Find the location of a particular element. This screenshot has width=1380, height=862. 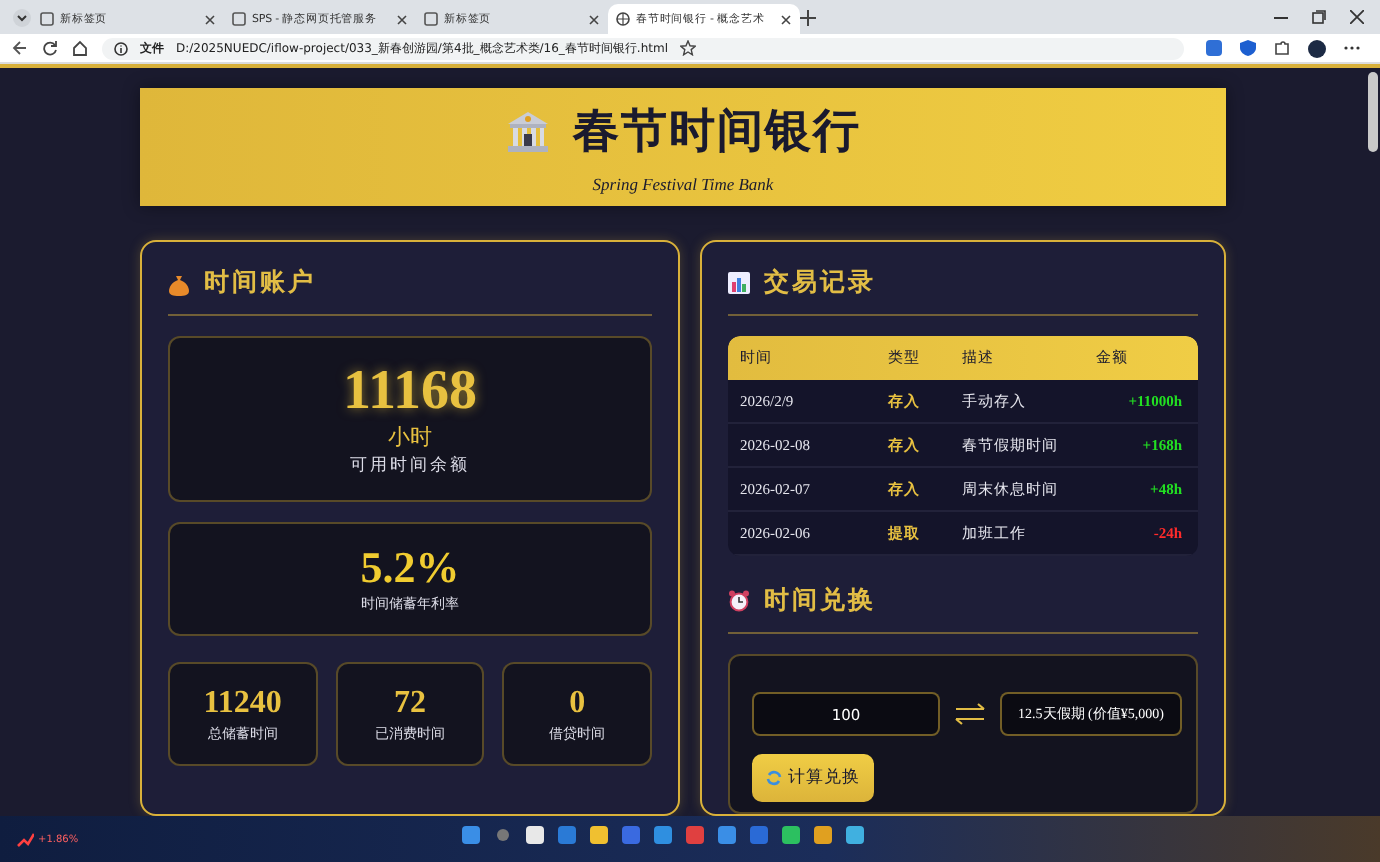

home-icon is located at coordinates (80, 48).